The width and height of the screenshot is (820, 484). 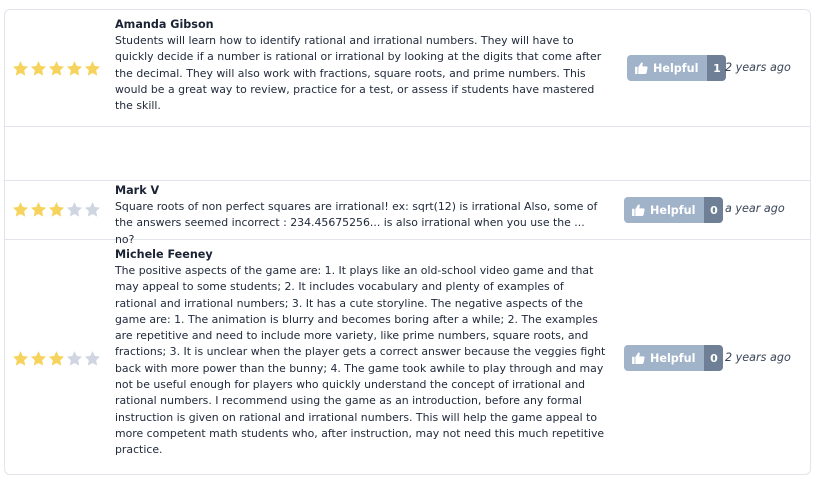 I want to click on review-author: Amanda Gibson, so click(x=164, y=24).